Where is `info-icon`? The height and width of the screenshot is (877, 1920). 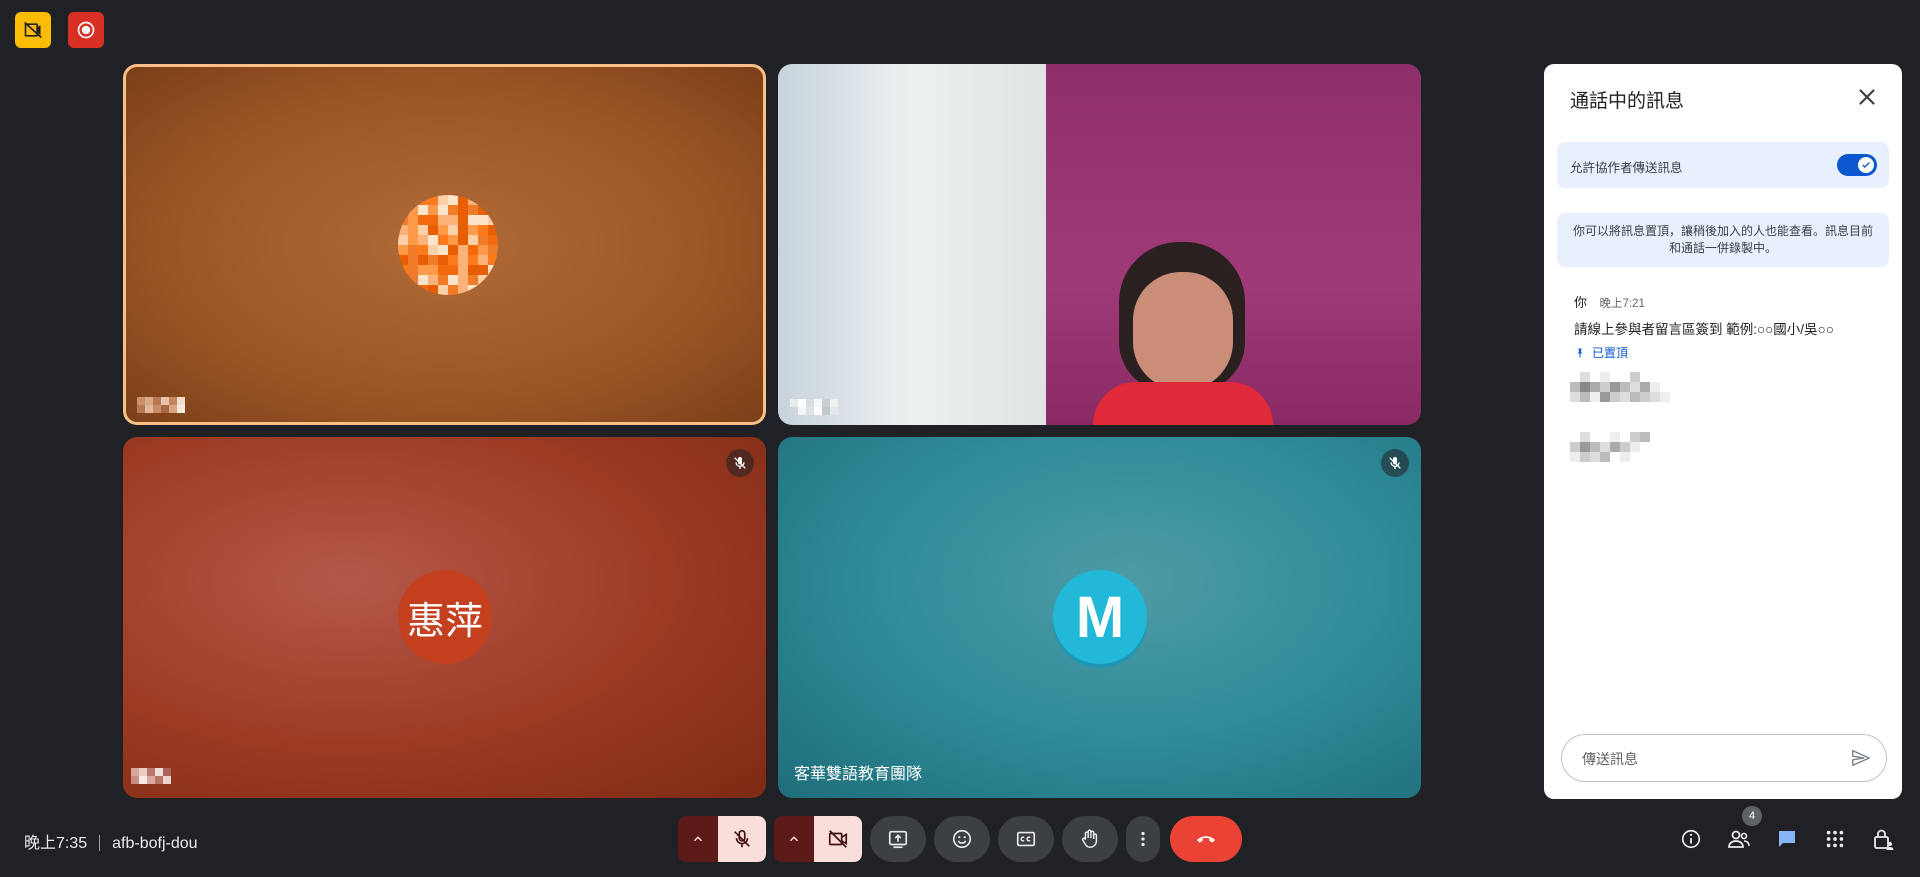 info-icon is located at coordinates (1691, 839).